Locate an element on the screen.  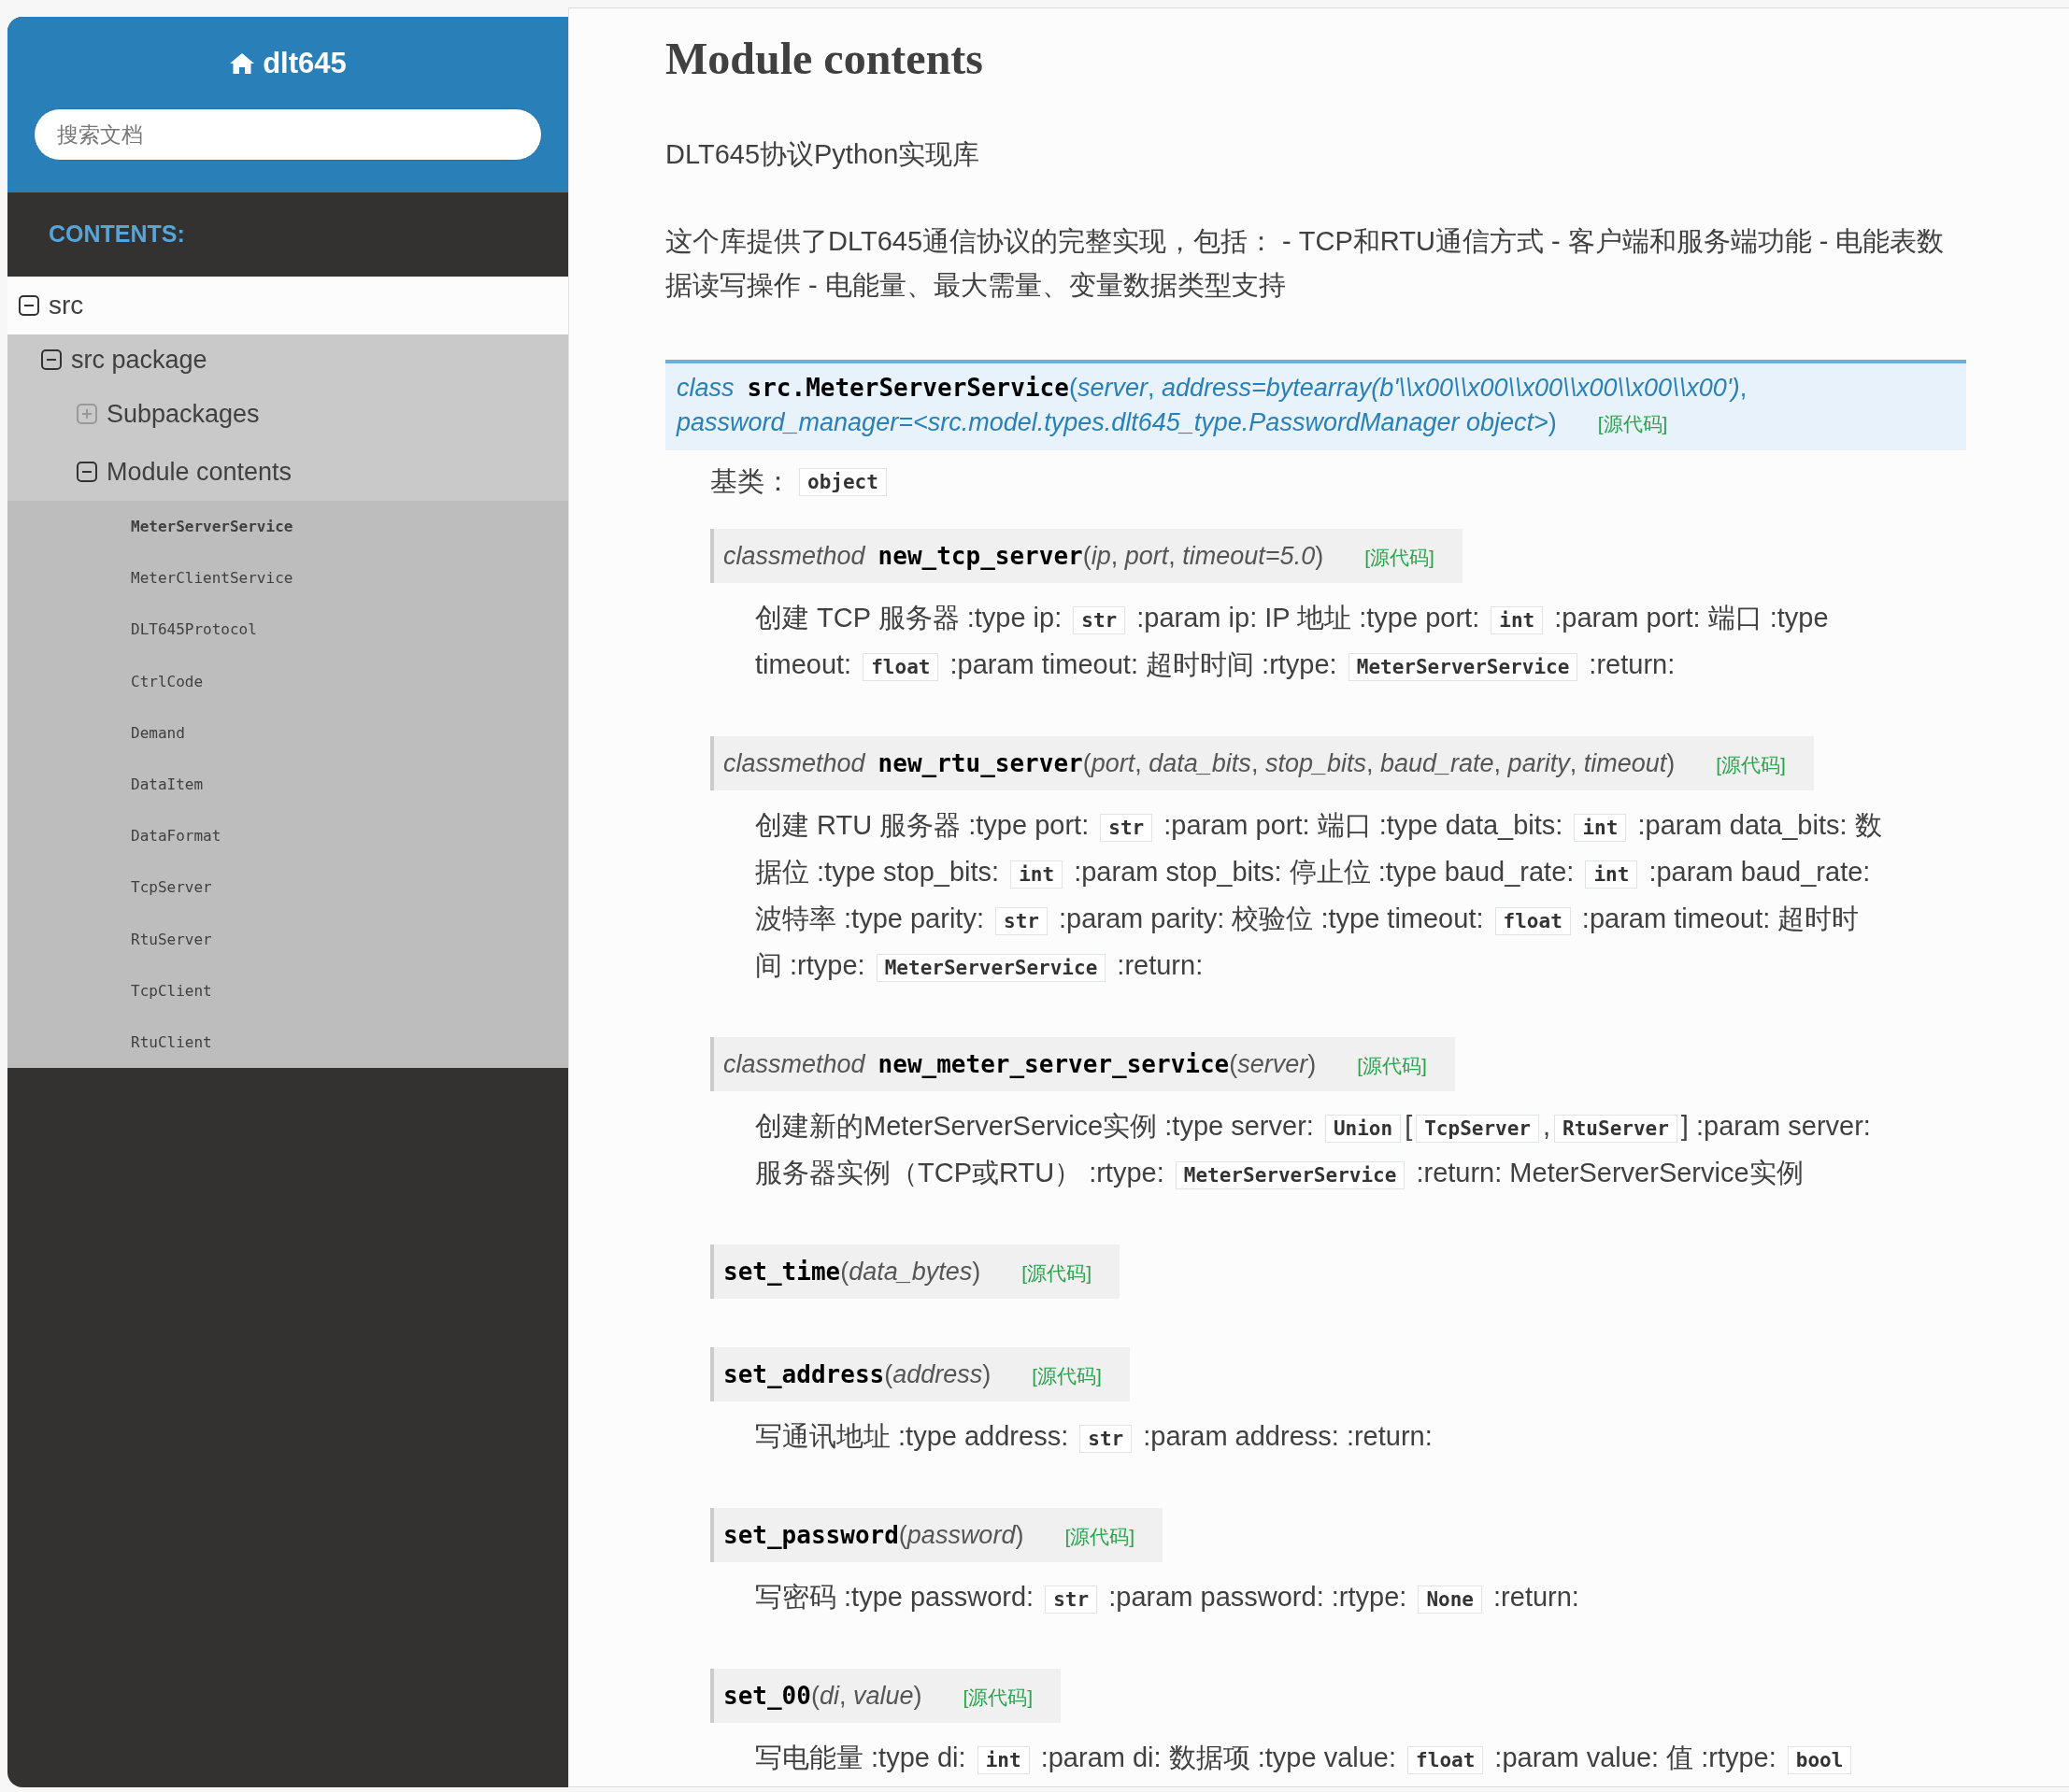
method-name: set_00 is located at coordinates (767, 1696).